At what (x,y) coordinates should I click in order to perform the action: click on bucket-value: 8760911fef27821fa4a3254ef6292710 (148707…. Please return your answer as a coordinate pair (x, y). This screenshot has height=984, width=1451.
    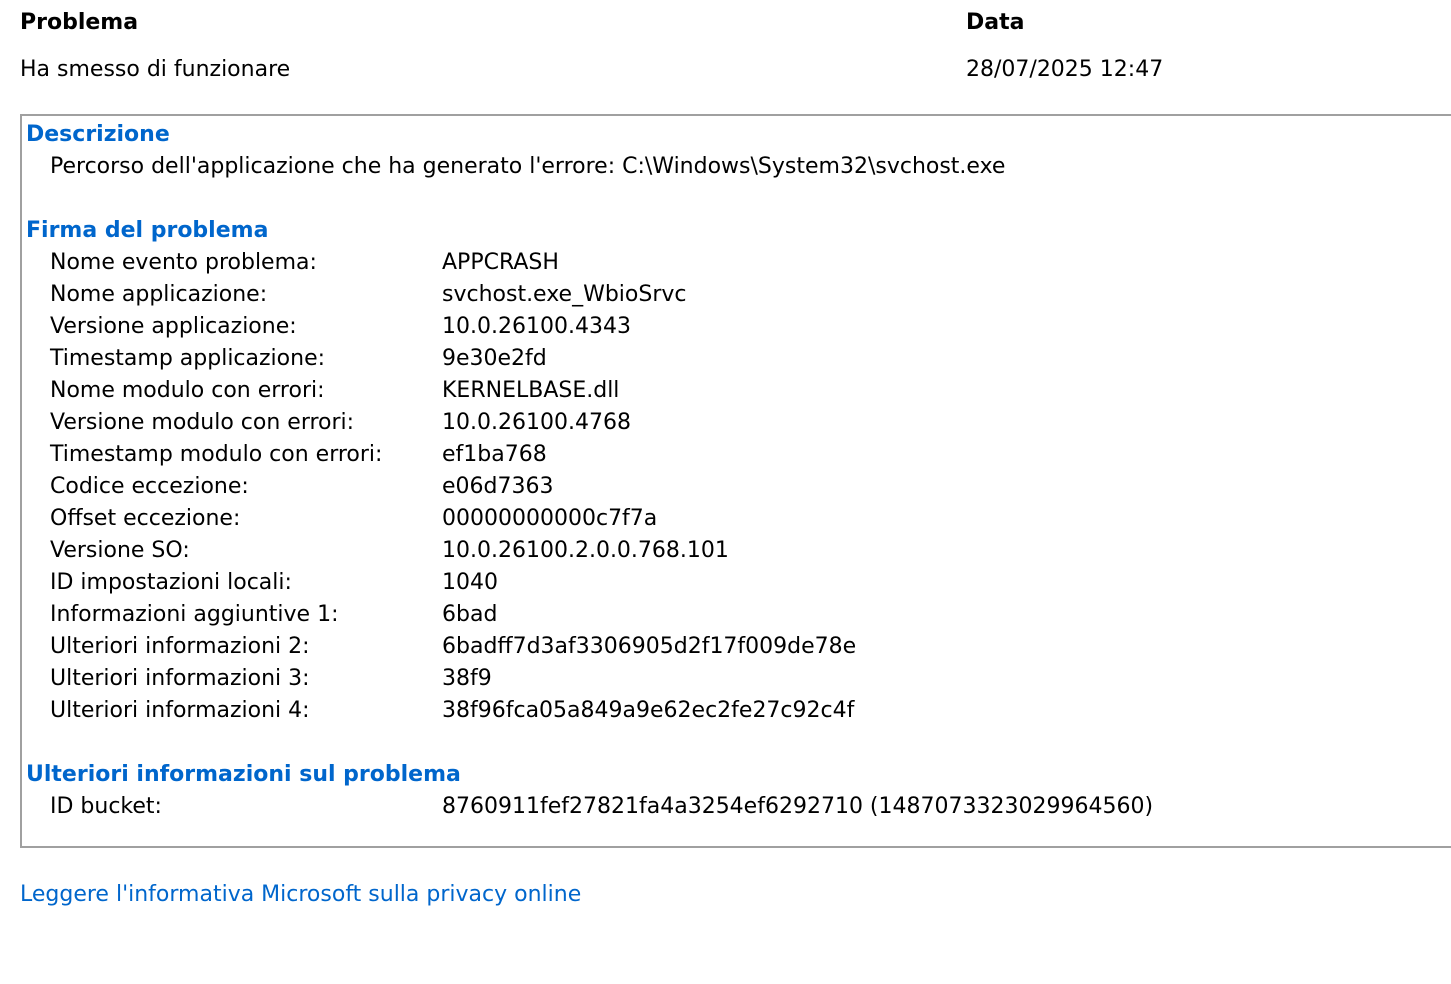
    Looking at the image, I should click on (798, 806).